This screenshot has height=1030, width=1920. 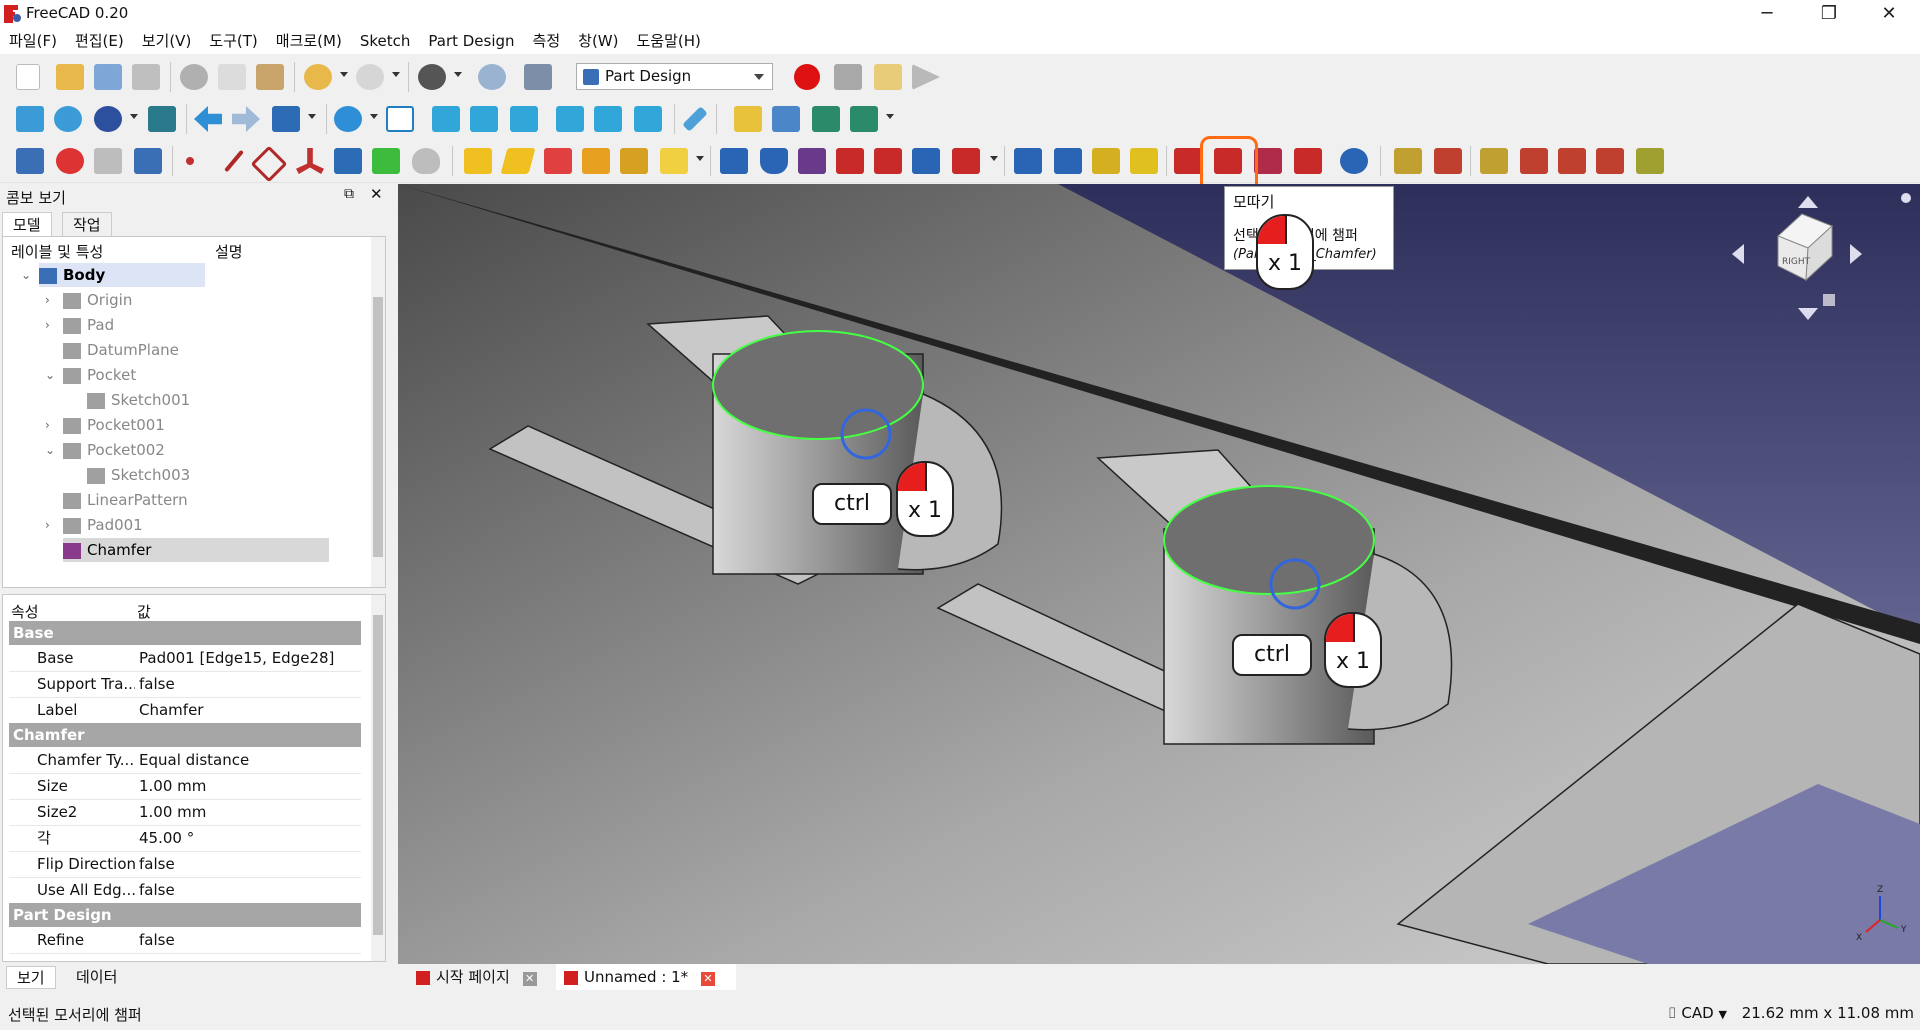 I want to click on new-document-icon, so click(x=28, y=77).